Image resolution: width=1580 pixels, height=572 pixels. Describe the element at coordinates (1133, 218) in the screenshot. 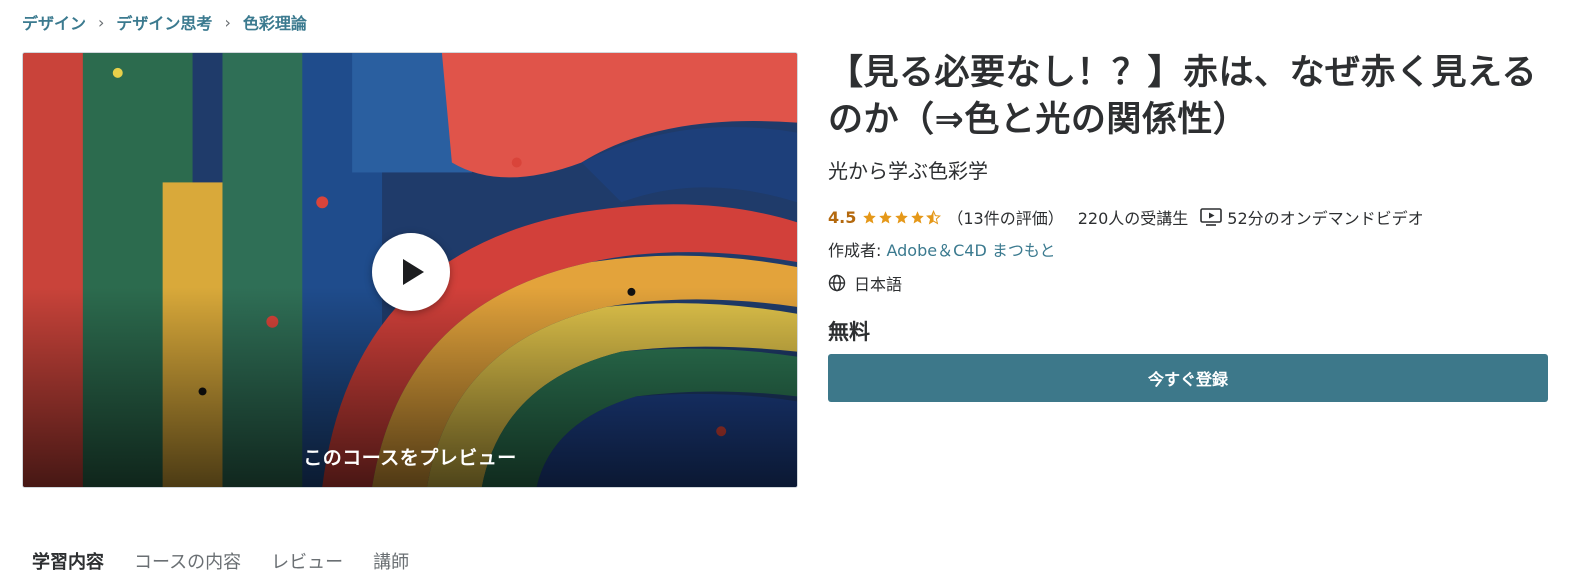

I see `student-count: 220人の受講生` at that location.